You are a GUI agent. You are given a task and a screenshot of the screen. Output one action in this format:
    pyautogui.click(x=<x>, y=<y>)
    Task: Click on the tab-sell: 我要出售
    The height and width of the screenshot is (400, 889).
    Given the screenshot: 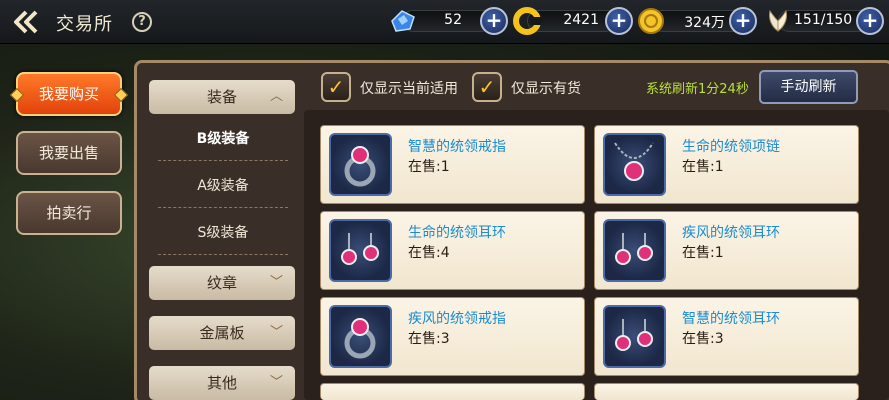 What is the action you would take?
    pyautogui.click(x=69, y=153)
    